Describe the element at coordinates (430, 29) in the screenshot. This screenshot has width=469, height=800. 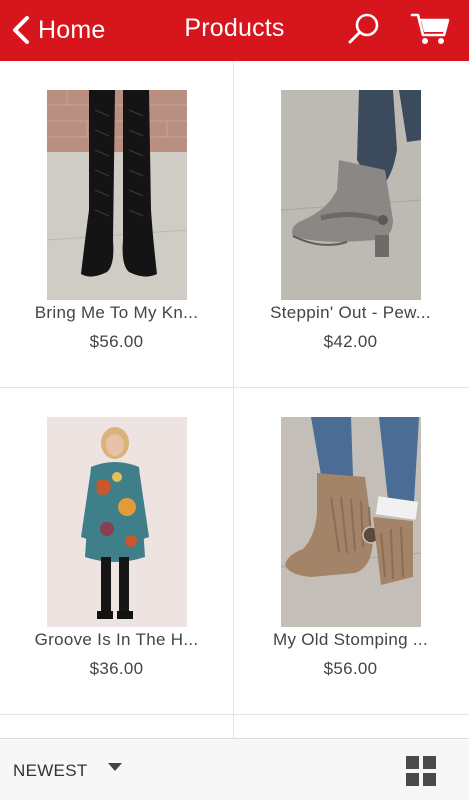
I see `cart-icon` at that location.